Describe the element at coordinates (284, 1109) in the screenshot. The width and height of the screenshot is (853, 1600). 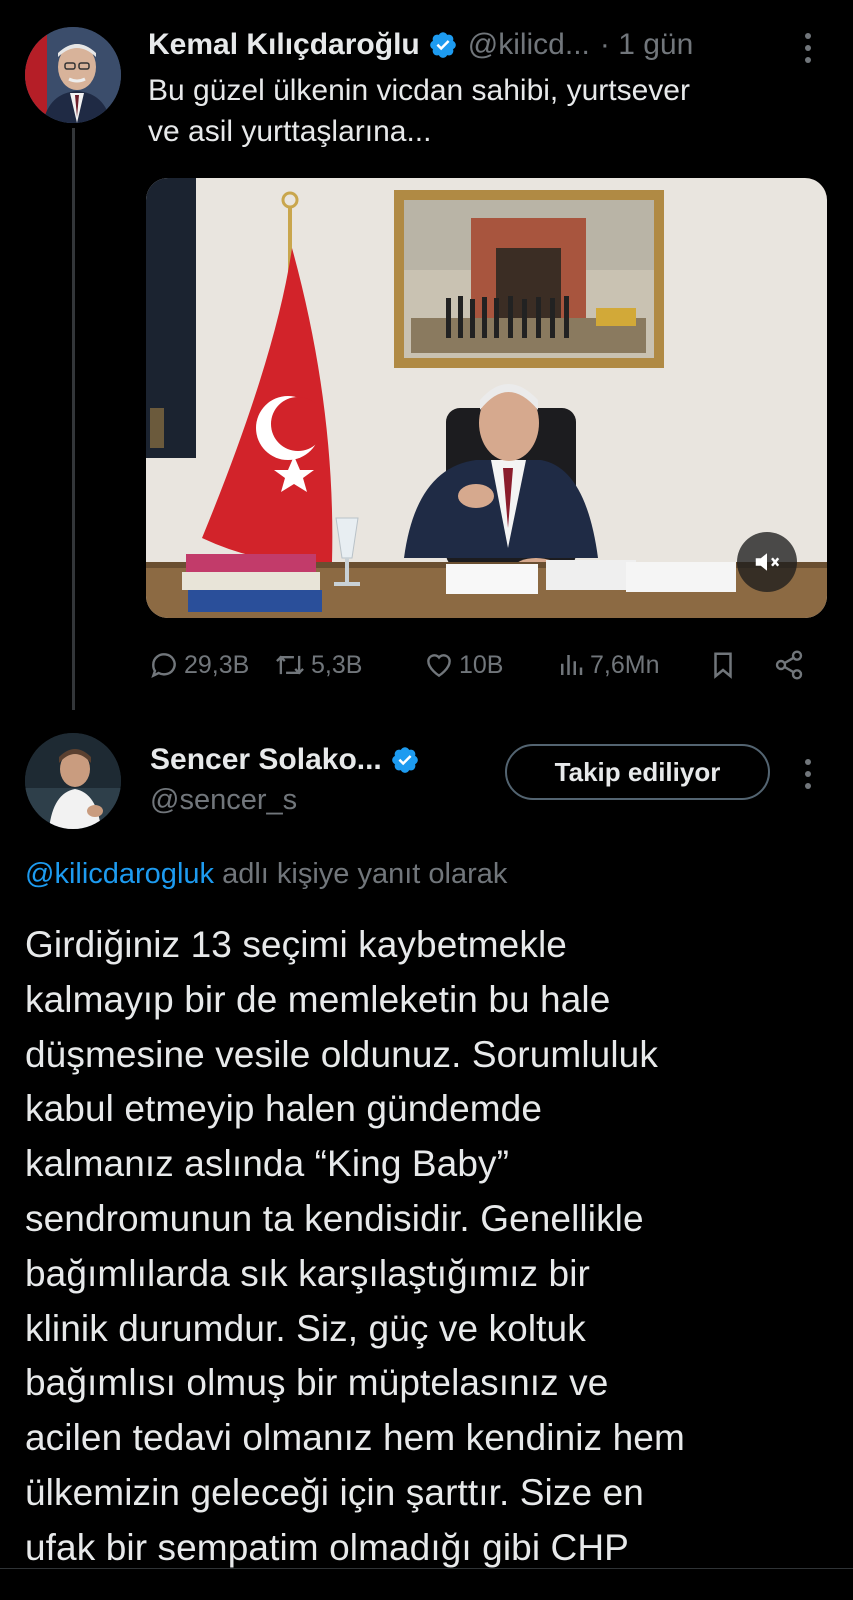
I see `reply-text-line: kabul etmeyip halen gündemde` at that location.